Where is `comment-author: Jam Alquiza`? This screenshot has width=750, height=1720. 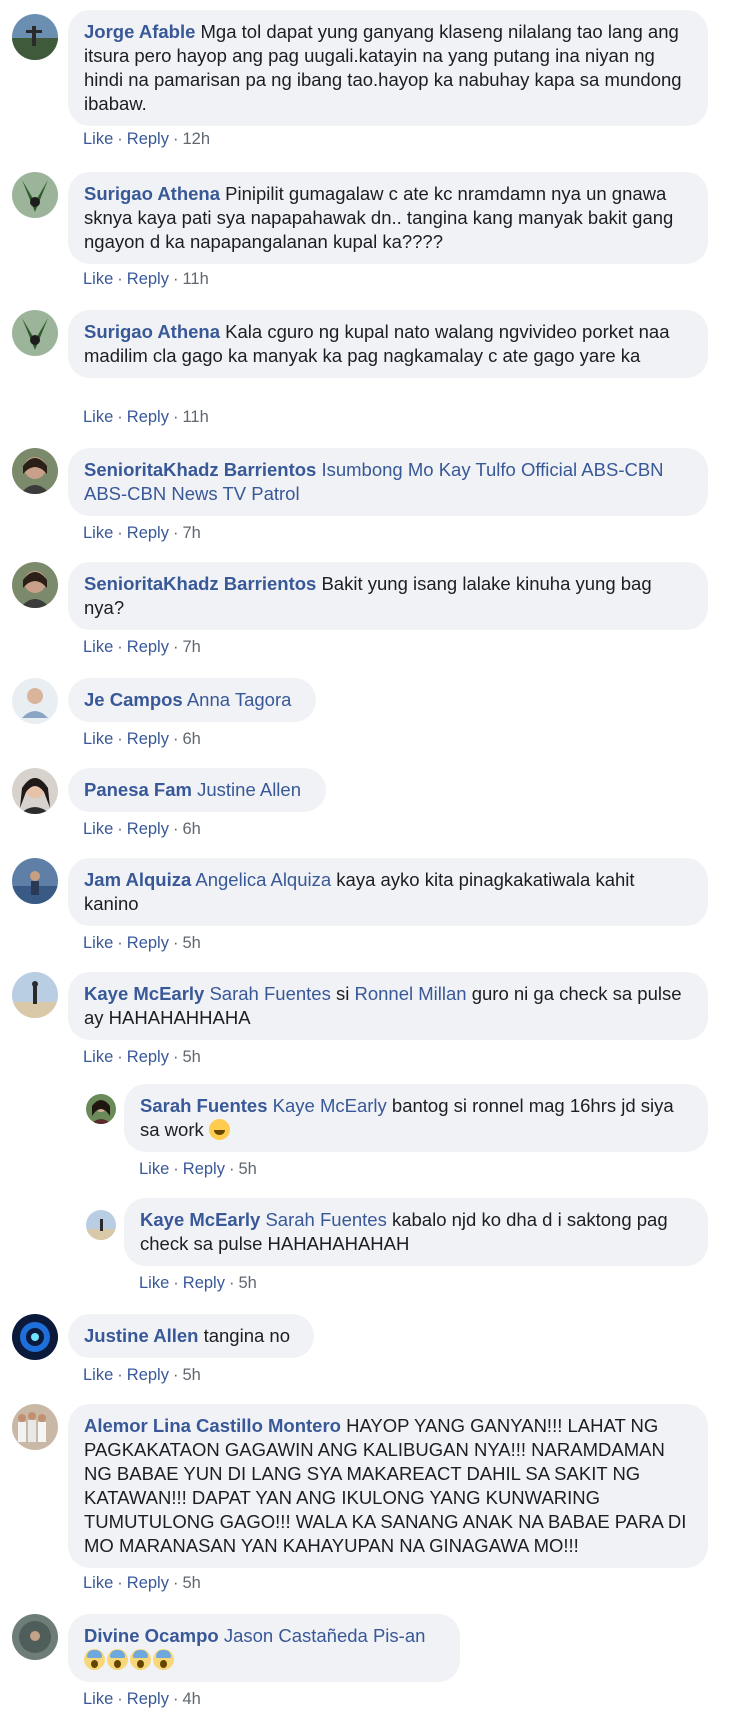 comment-author: Jam Alquiza is located at coordinates (137, 879).